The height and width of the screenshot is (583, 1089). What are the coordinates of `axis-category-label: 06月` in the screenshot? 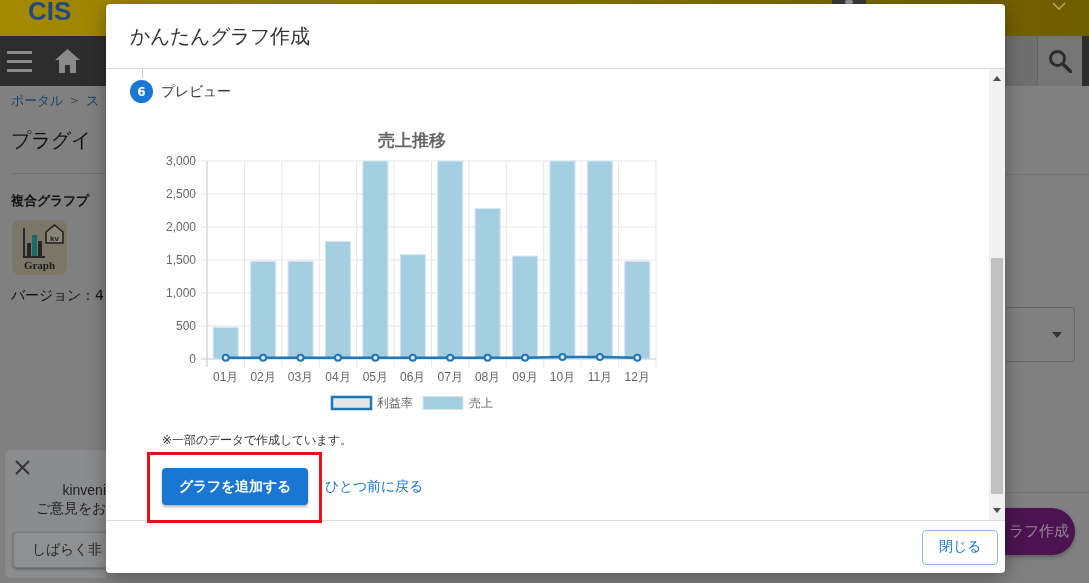 It's located at (413, 377).